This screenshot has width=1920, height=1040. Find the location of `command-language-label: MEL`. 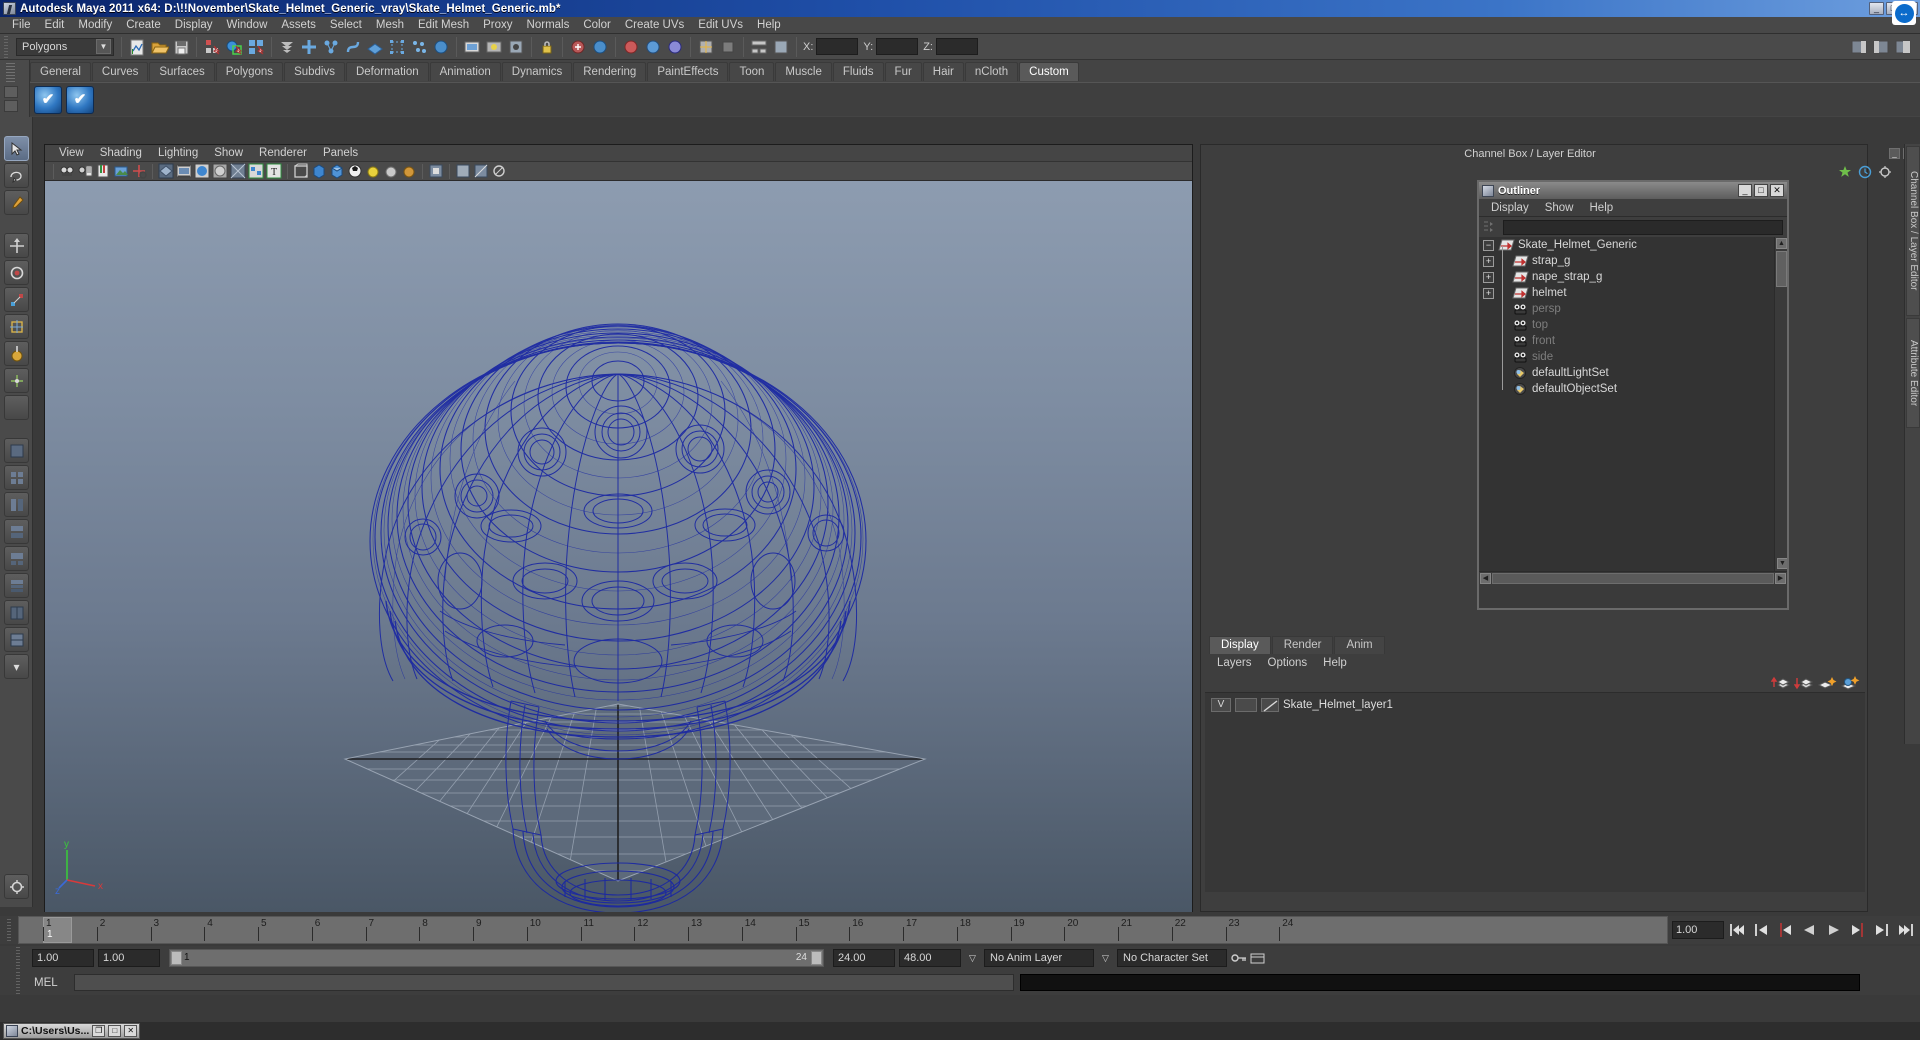

command-language-label: MEL is located at coordinates (51, 983).